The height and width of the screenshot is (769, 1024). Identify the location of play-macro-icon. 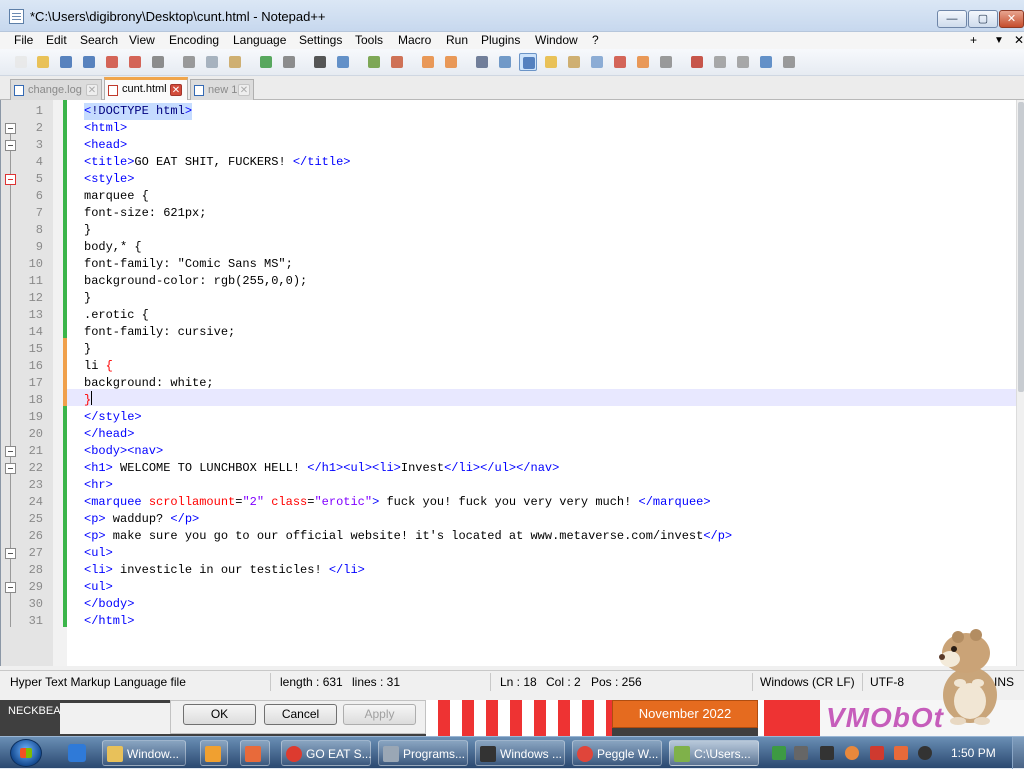
(743, 62).